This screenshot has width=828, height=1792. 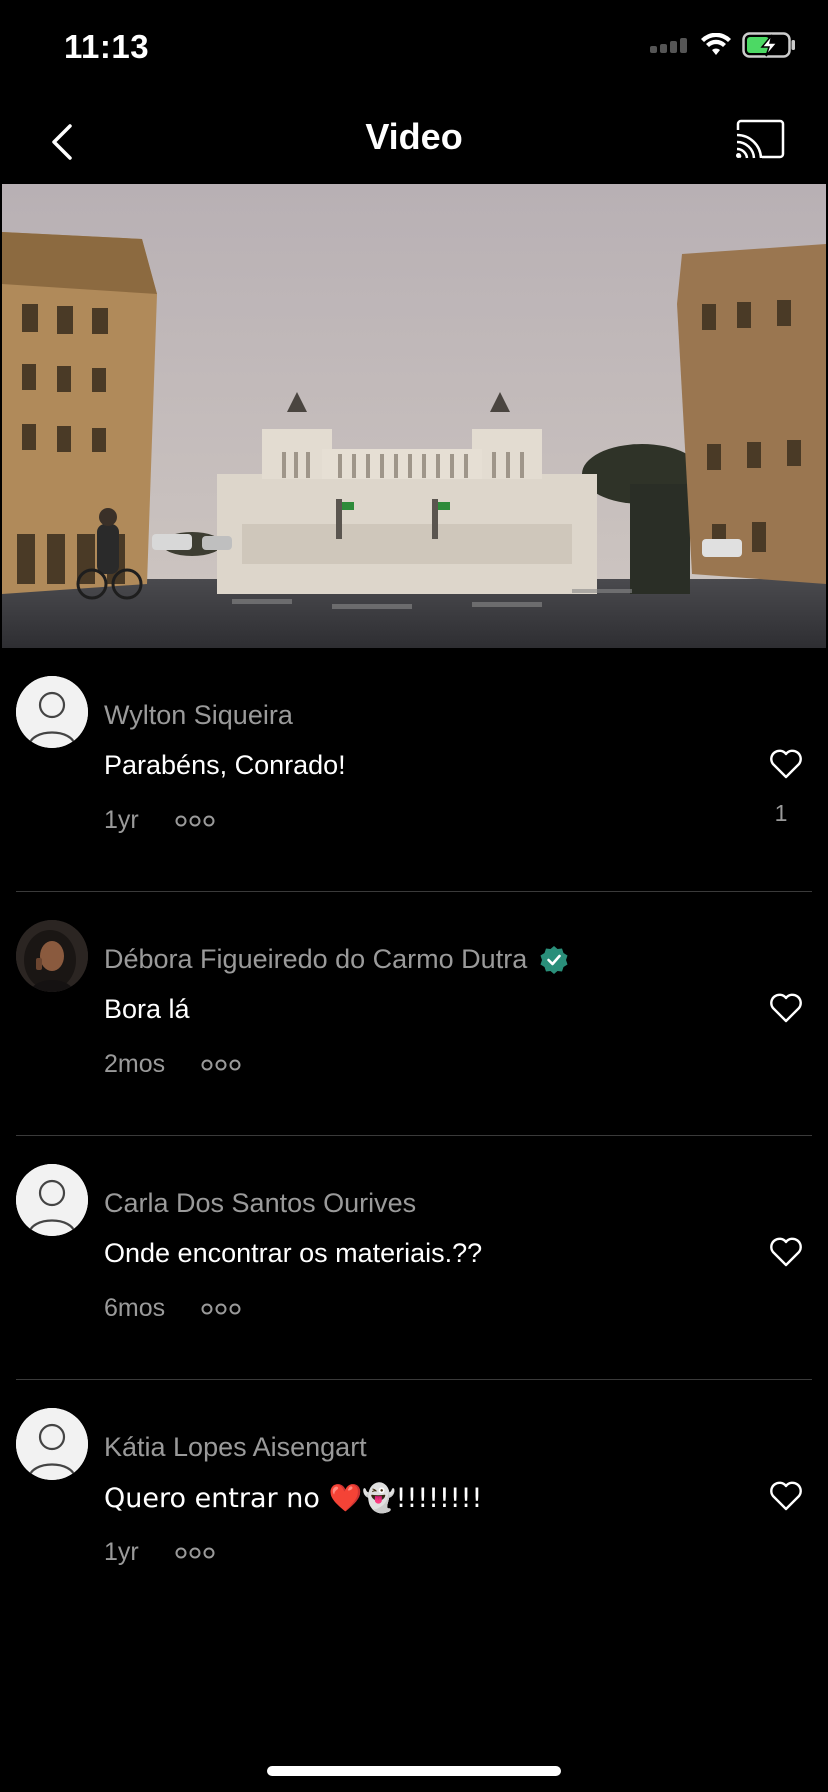 I want to click on comment-meta: 6mos, so click(x=172, y=1308).